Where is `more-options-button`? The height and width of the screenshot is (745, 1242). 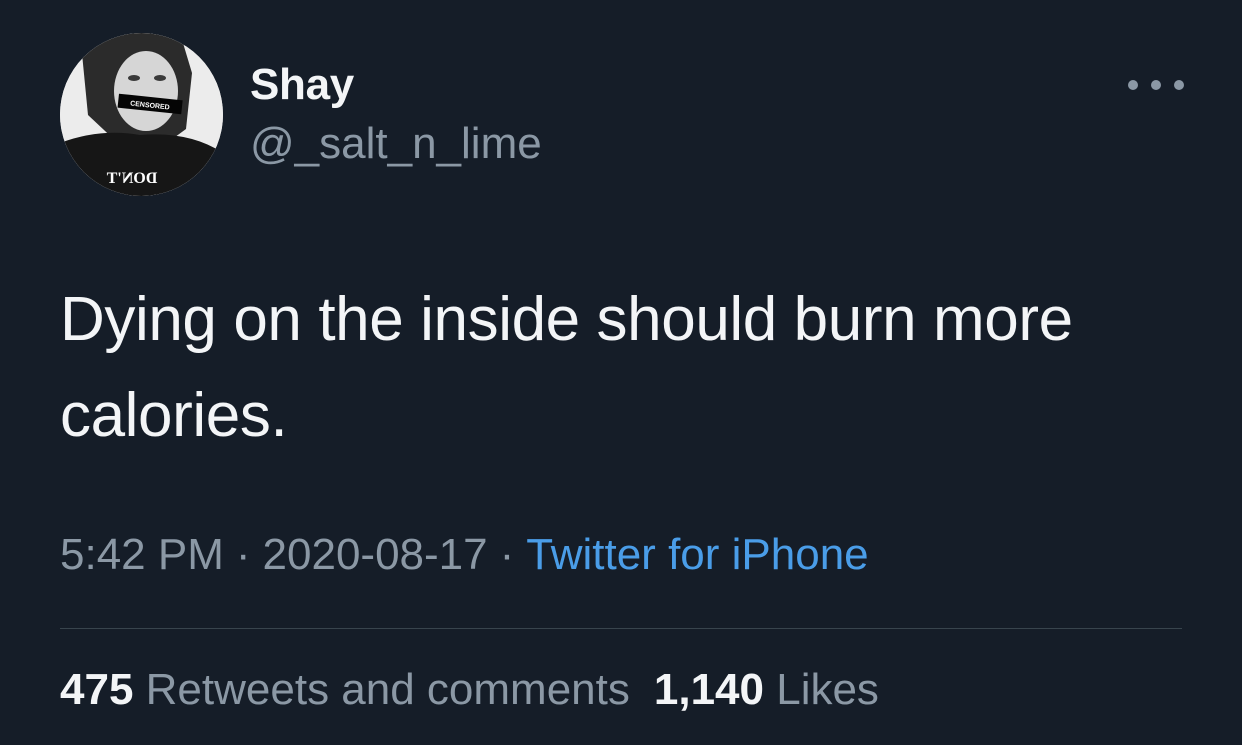 more-options-button is located at coordinates (1156, 85).